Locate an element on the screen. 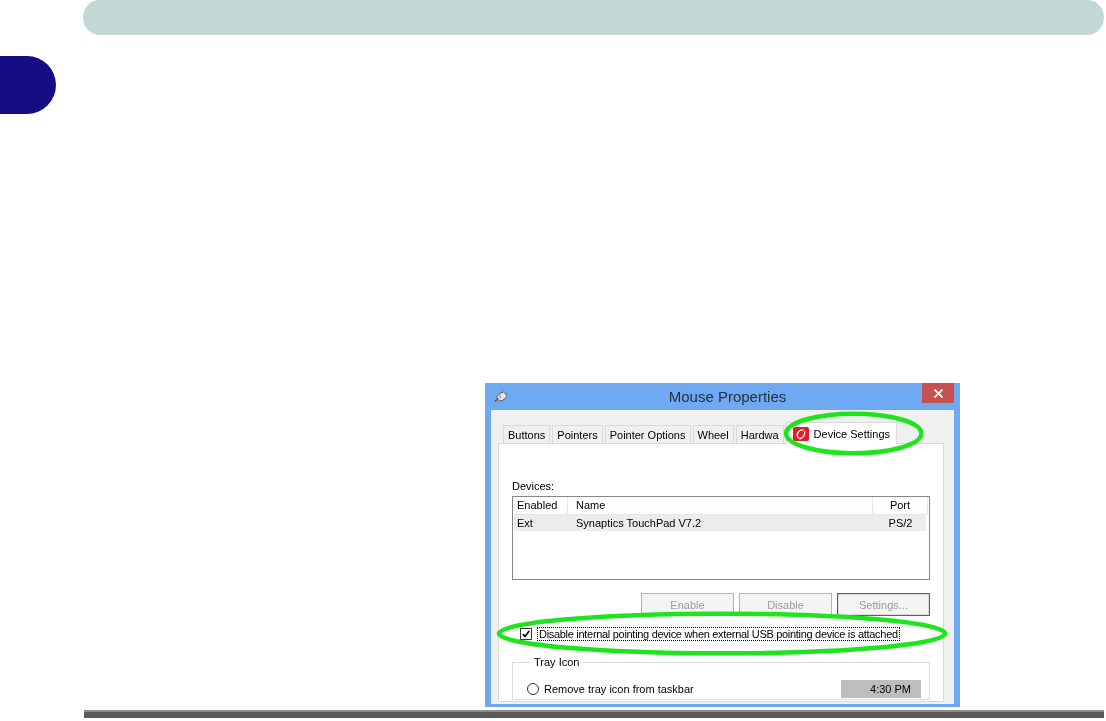 This screenshot has width=1106, height=721. checkbox is located at coordinates (526, 634).